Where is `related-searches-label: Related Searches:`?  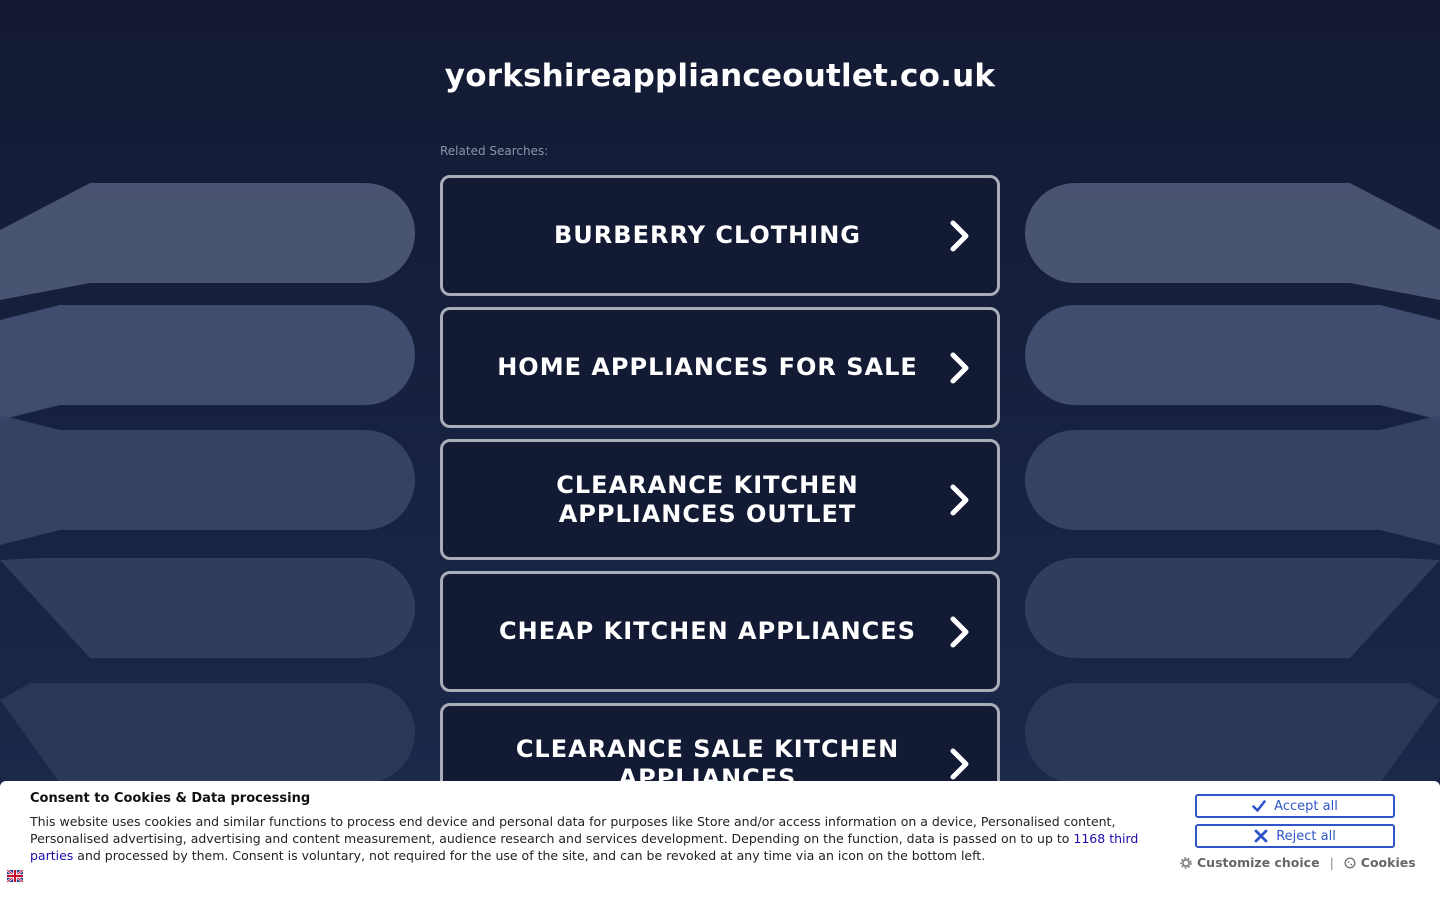
related-searches-label: Related Searches: is located at coordinates (494, 151).